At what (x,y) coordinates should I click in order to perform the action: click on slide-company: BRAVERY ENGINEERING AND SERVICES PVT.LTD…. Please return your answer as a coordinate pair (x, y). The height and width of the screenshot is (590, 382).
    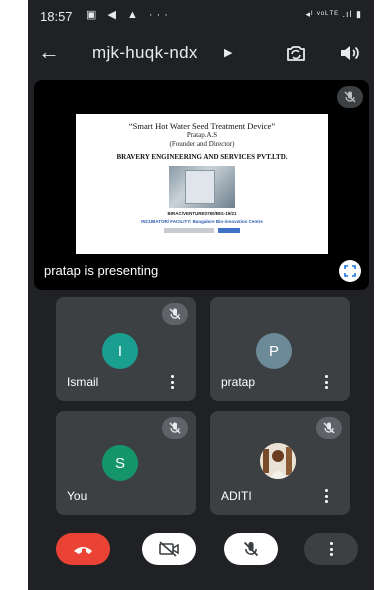
    Looking at the image, I should click on (202, 157).